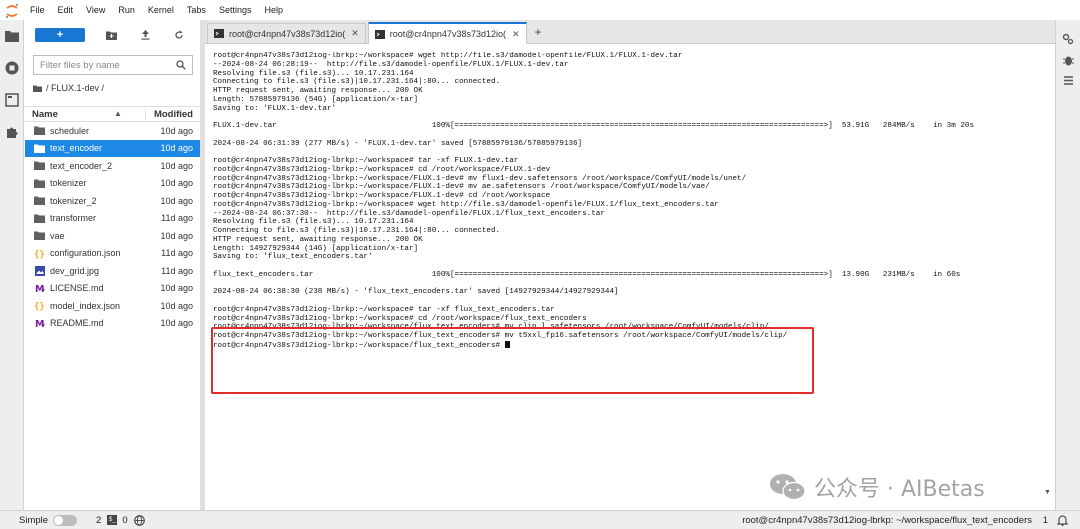 The width and height of the screenshot is (1080, 529). Describe the element at coordinates (124, 520) in the screenshot. I see `terminal-count: 0` at that location.